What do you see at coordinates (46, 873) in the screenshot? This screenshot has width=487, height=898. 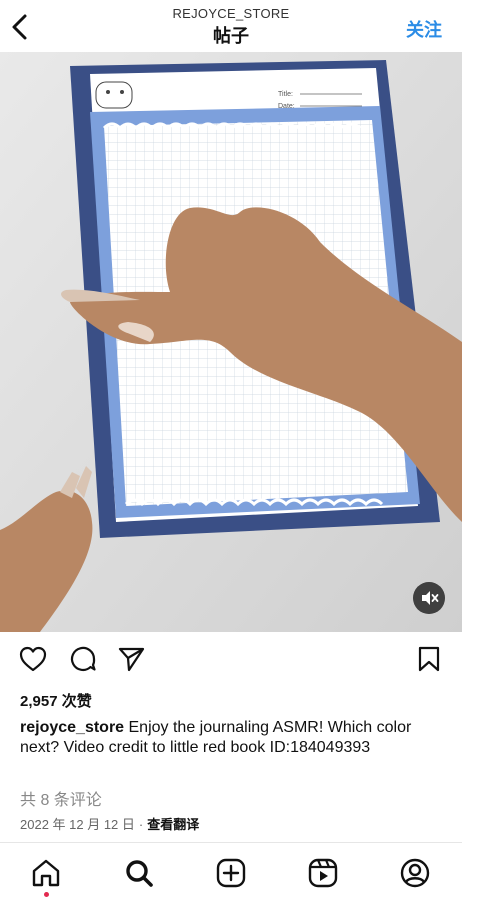 I see `home-icon` at bounding box center [46, 873].